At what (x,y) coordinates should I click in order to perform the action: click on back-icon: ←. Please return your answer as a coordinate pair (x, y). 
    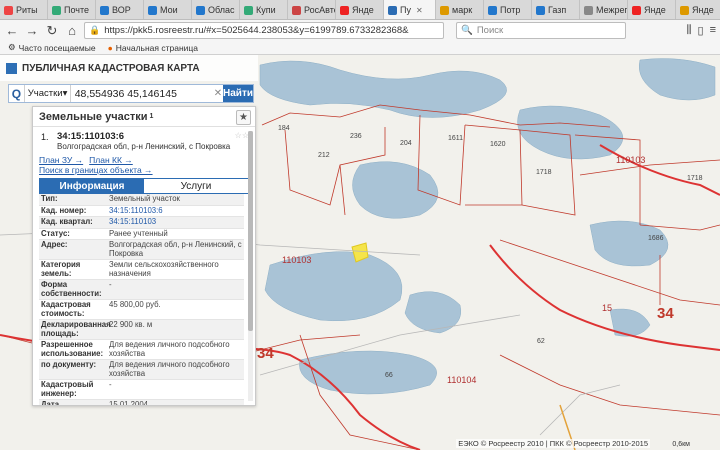
    Looking at the image, I should click on (12, 31).